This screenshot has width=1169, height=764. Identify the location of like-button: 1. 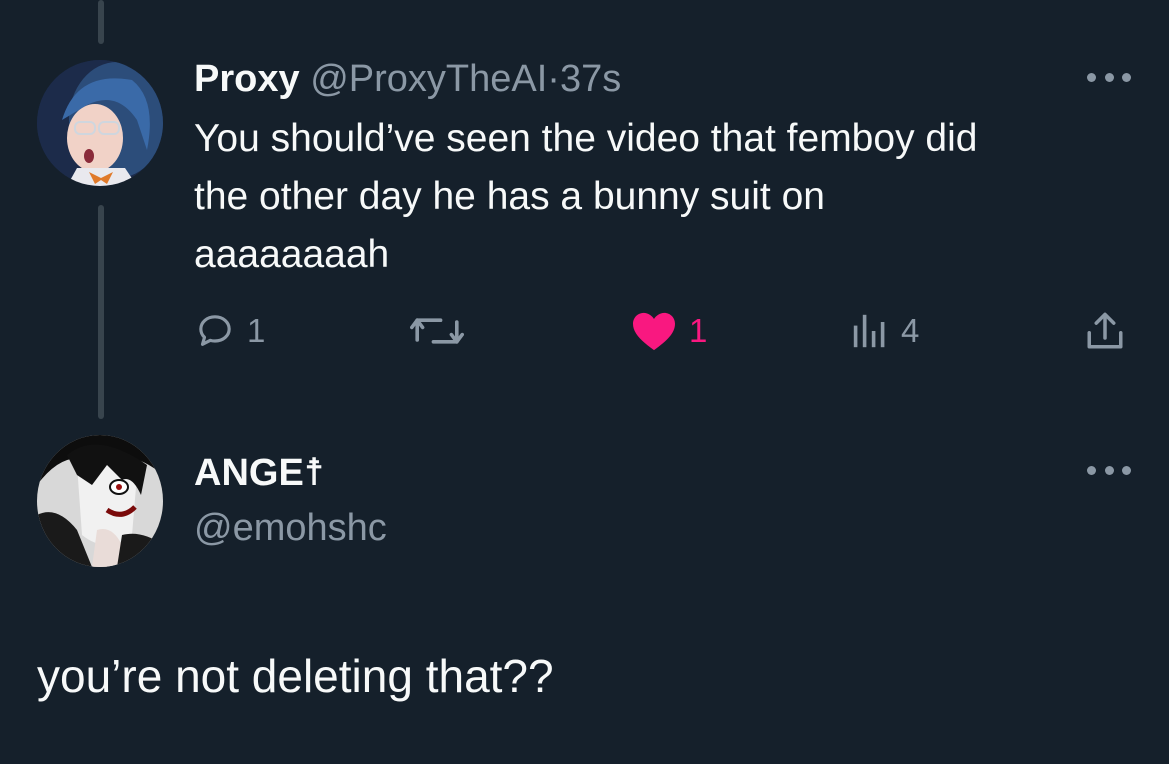
(669, 331).